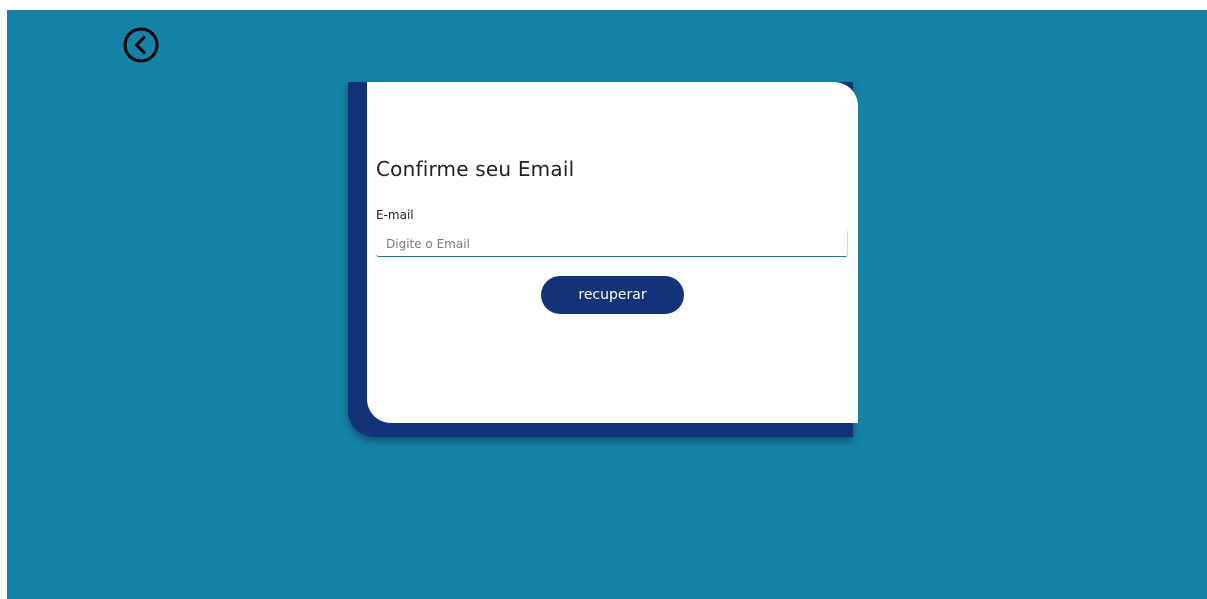 The width and height of the screenshot is (1207, 599). What do you see at coordinates (612, 295) in the screenshot?
I see `recover-button: recuperar` at bounding box center [612, 295].